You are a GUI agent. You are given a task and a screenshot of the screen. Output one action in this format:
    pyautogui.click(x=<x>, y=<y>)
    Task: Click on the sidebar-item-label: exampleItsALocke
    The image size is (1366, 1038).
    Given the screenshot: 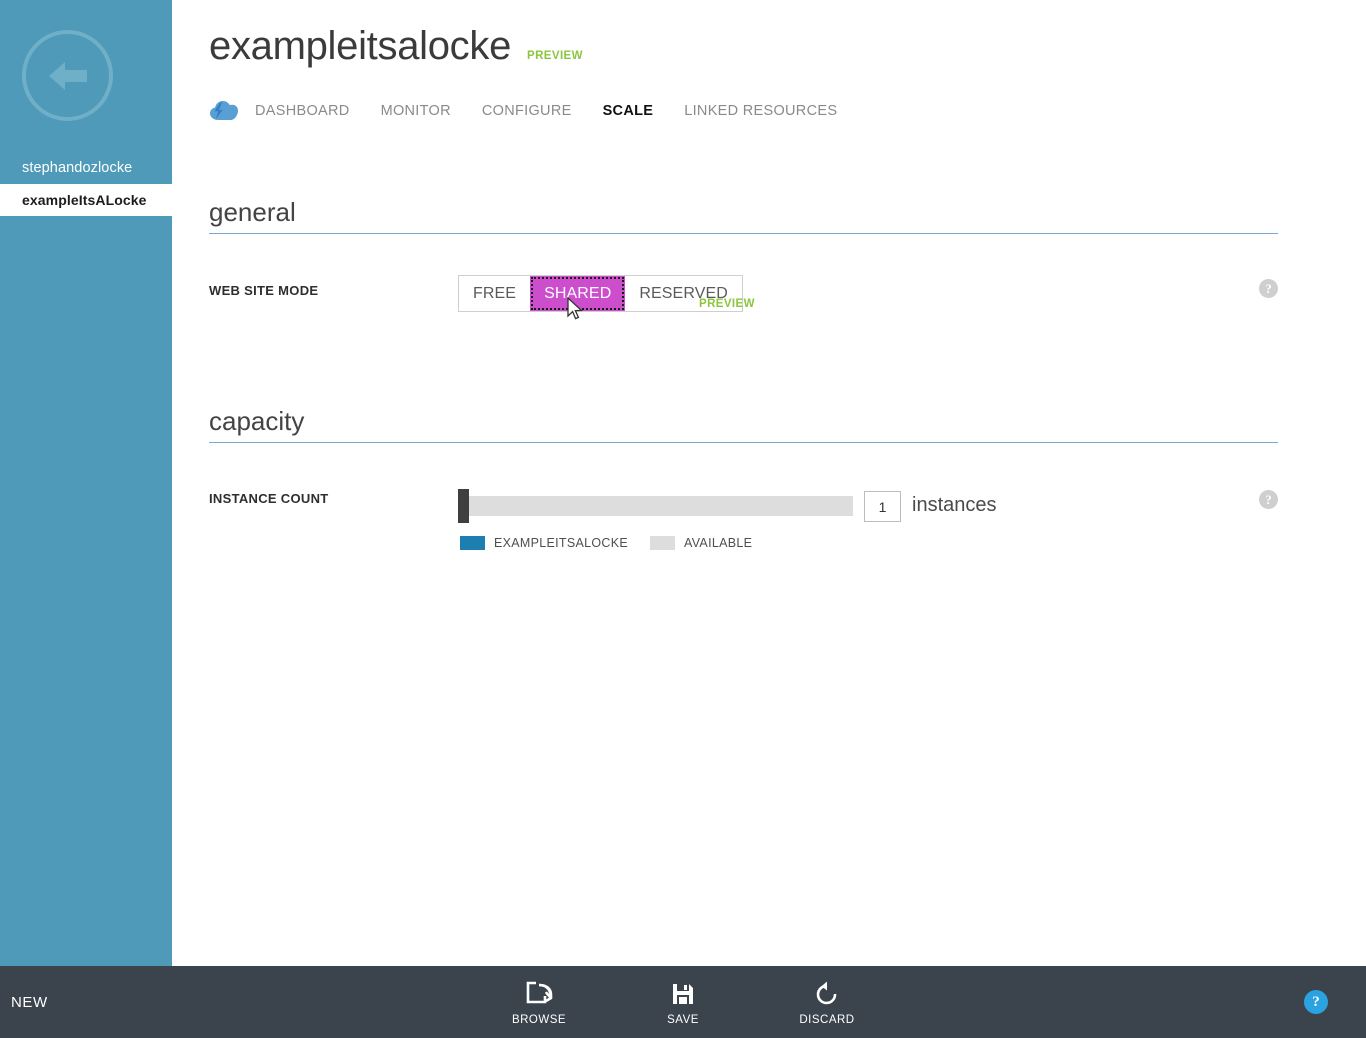 What is the action you would take?
    pyautogui.click(x=84, y=200)
    